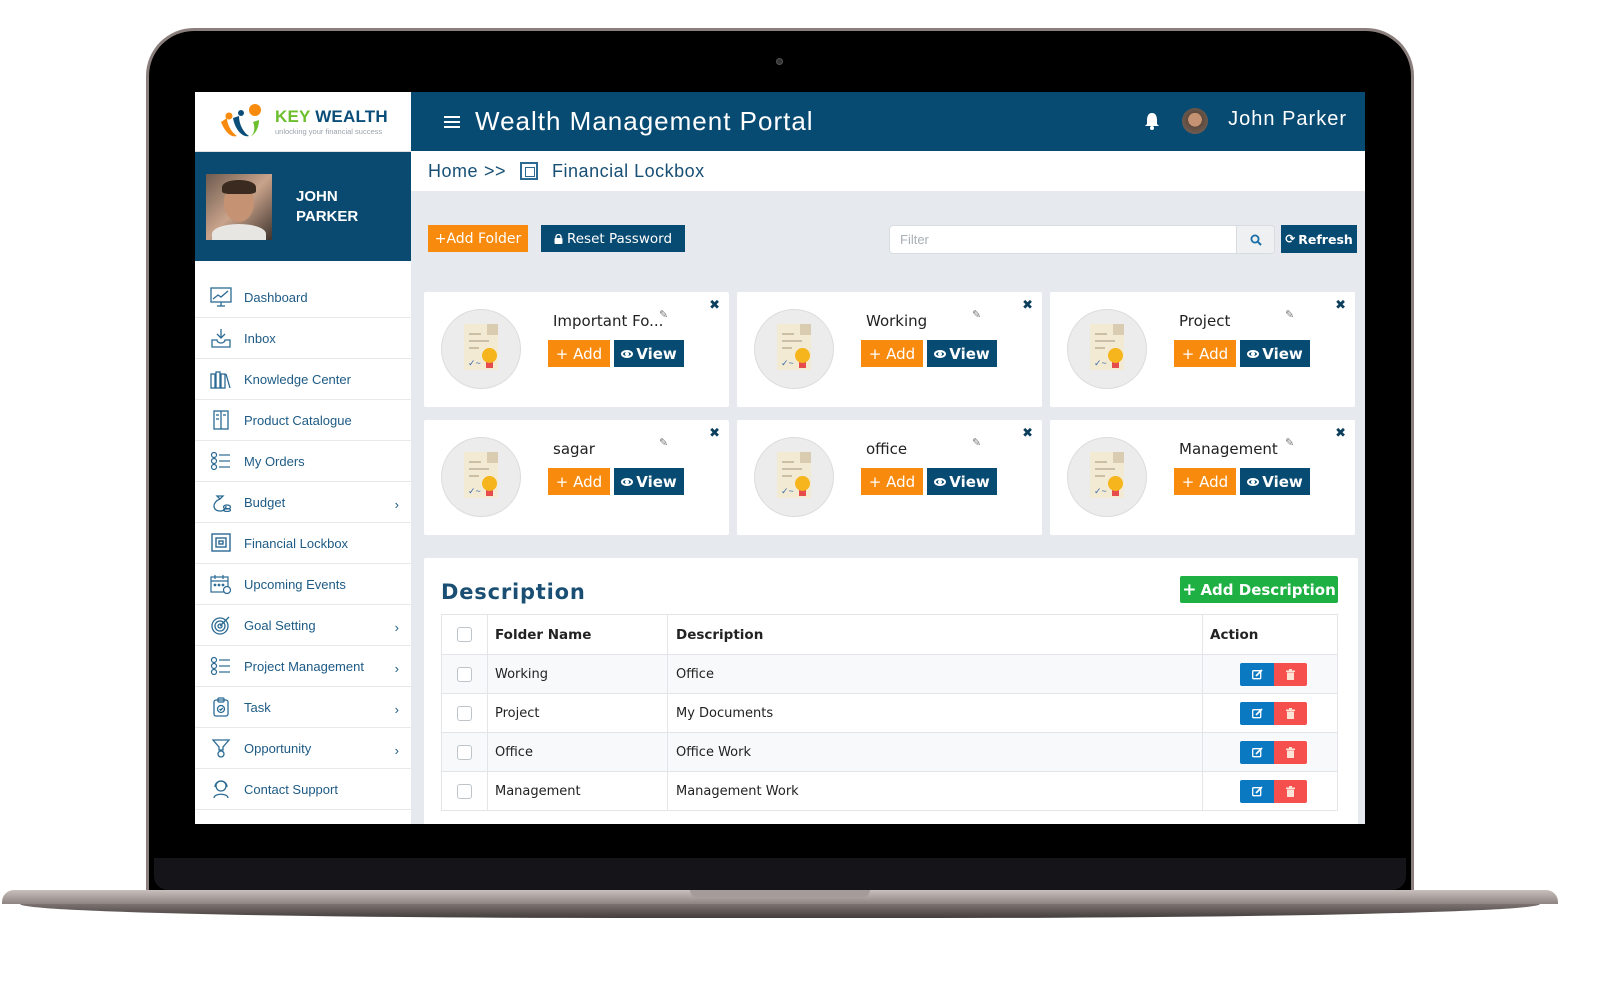  Describe the element at coordinates (303, 707) in the screenshot. I see `sidebar-item-task: Task ›` at that location.